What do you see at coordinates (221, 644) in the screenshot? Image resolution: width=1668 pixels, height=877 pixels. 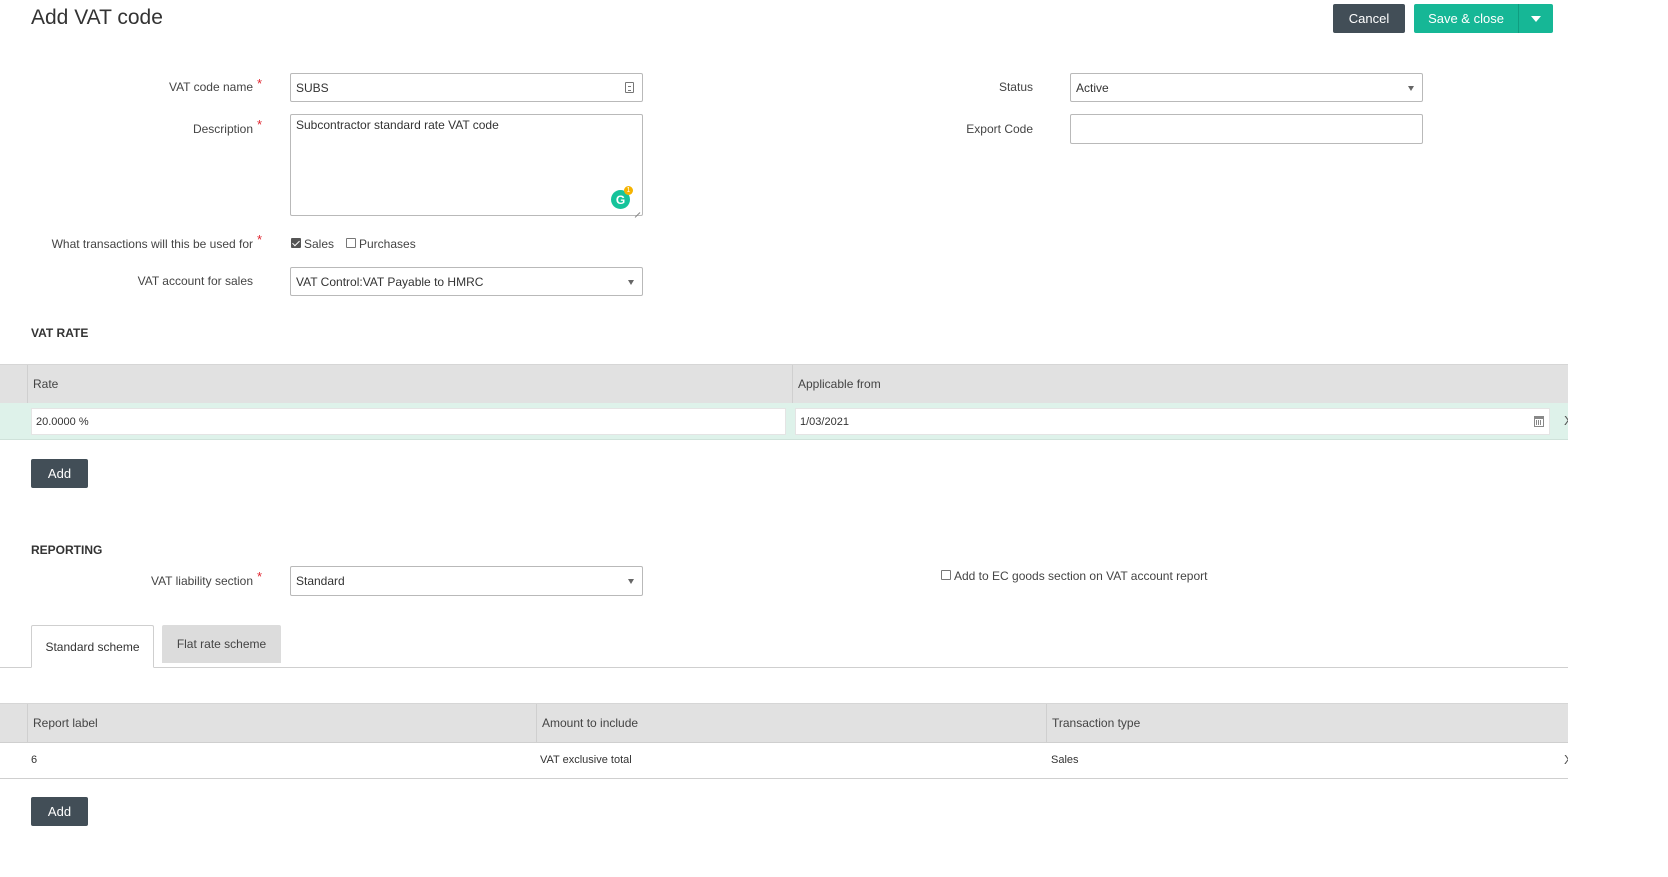 I see `tab-flat-rate-scheme: Flat rate scheme` at bounding box center [221, 644].